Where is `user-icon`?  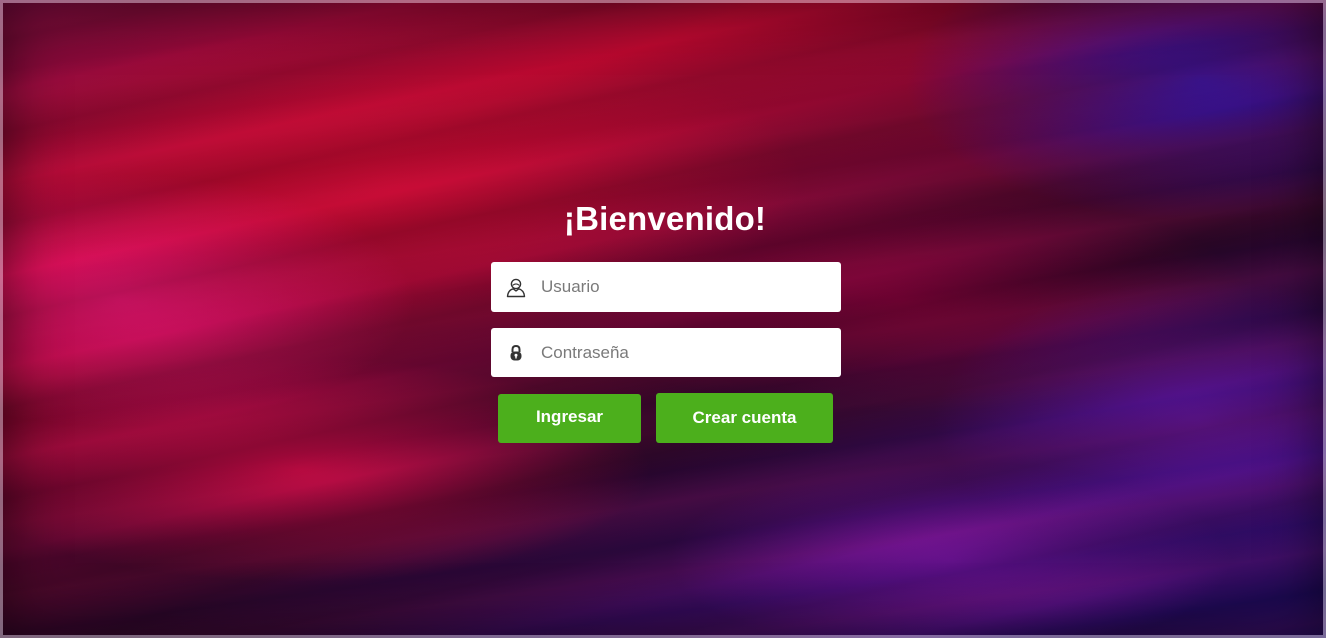 user-icon is located at coordinates (516, 287).